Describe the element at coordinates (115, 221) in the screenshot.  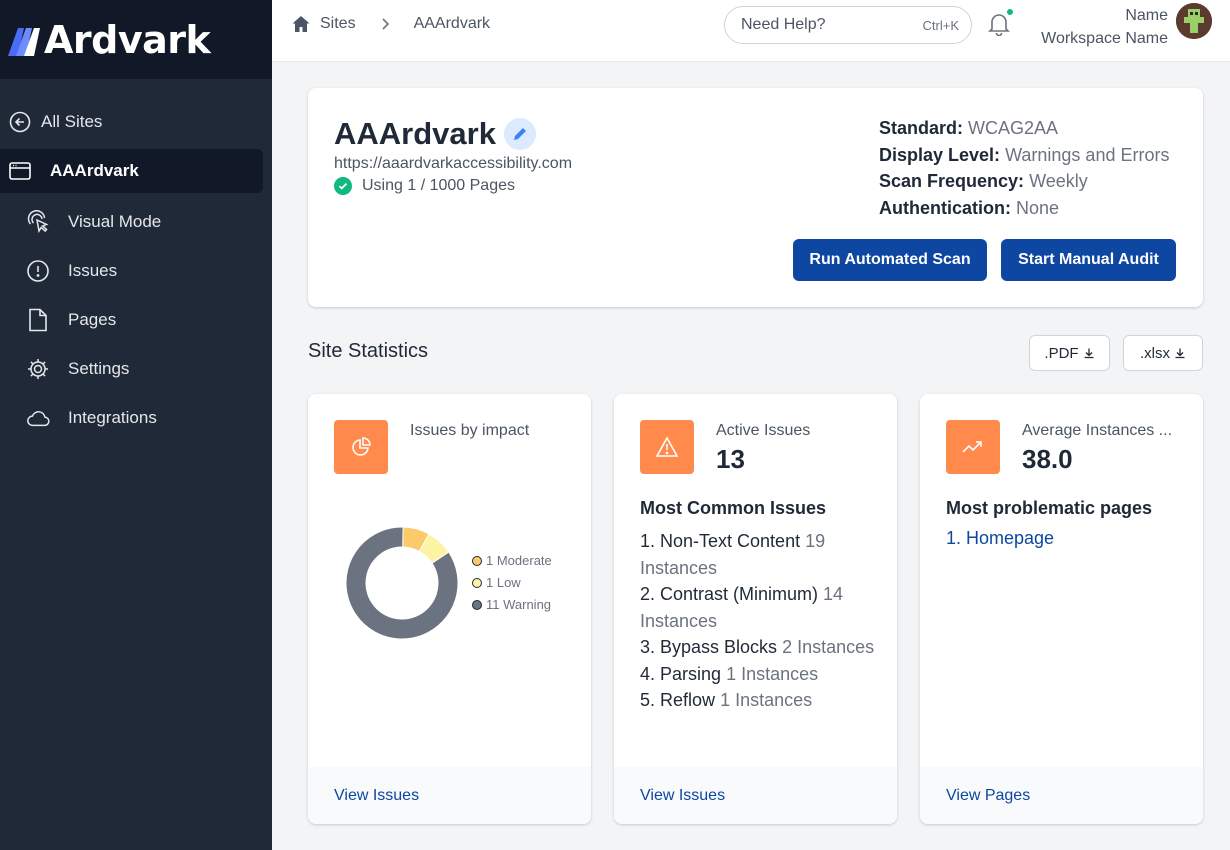
I see `sidebar-item-label: Visual Mode` at that location.